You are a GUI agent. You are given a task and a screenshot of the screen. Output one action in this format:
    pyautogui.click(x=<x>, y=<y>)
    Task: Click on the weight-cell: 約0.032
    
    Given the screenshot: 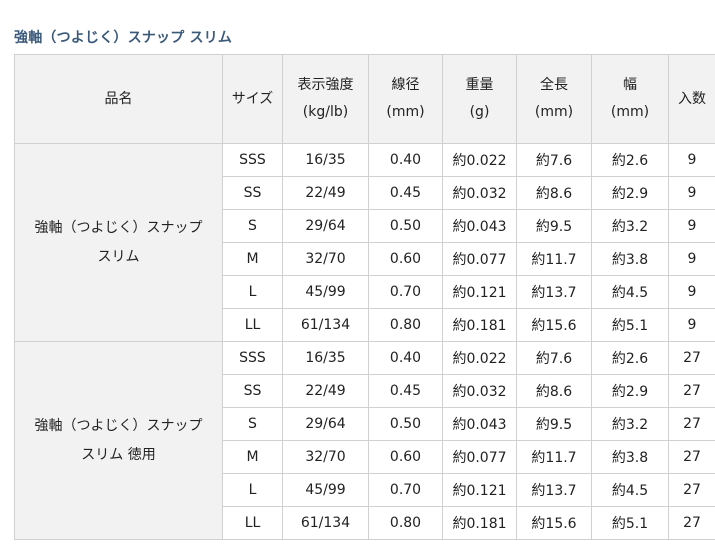 What is the action you would take?
    pyautogui.click(x=479, y=193)
    